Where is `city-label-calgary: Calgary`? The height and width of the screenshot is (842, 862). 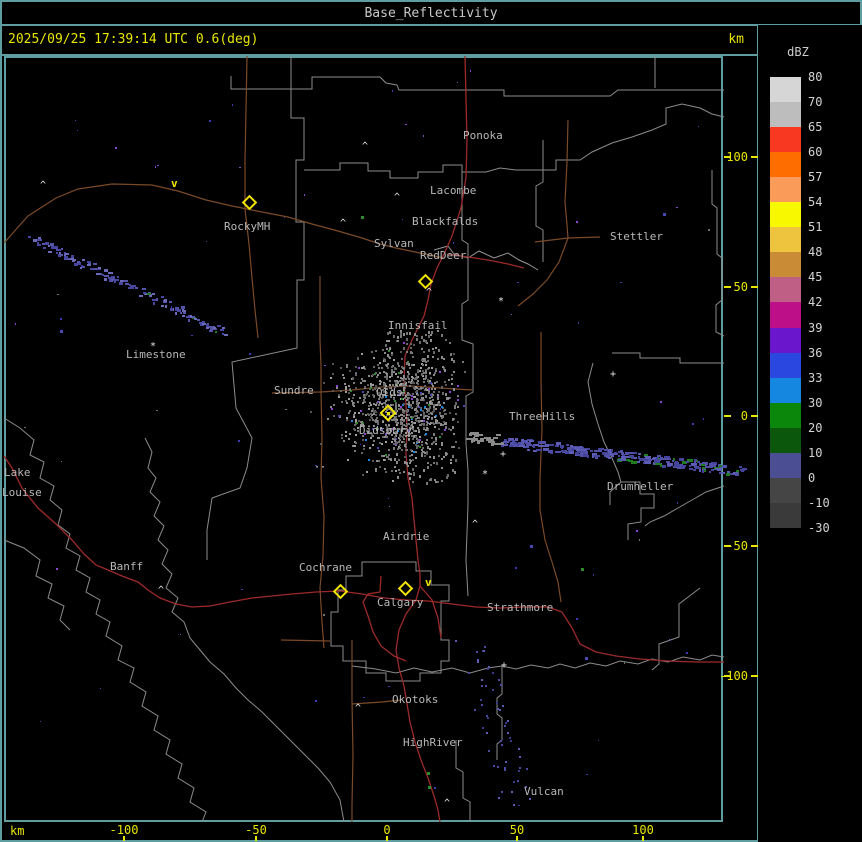 city-label-calgary: Calgary is located at coordinates (400, 602).